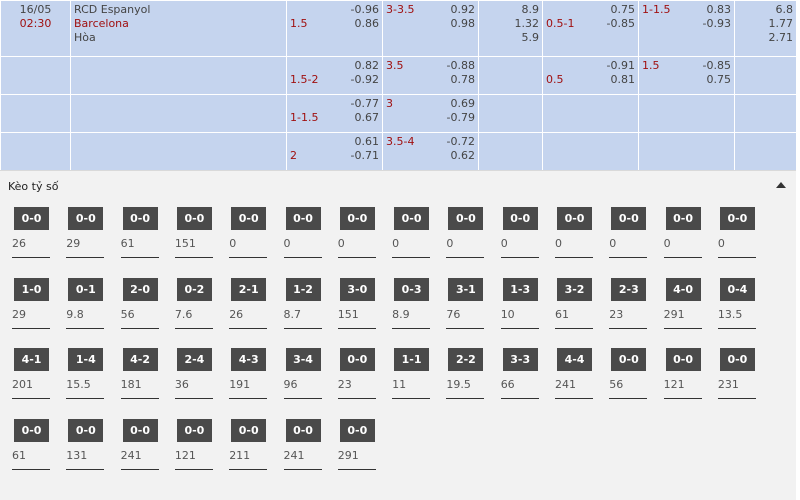  I want to click on score-cell: 4-4 241, so click(575, 370).